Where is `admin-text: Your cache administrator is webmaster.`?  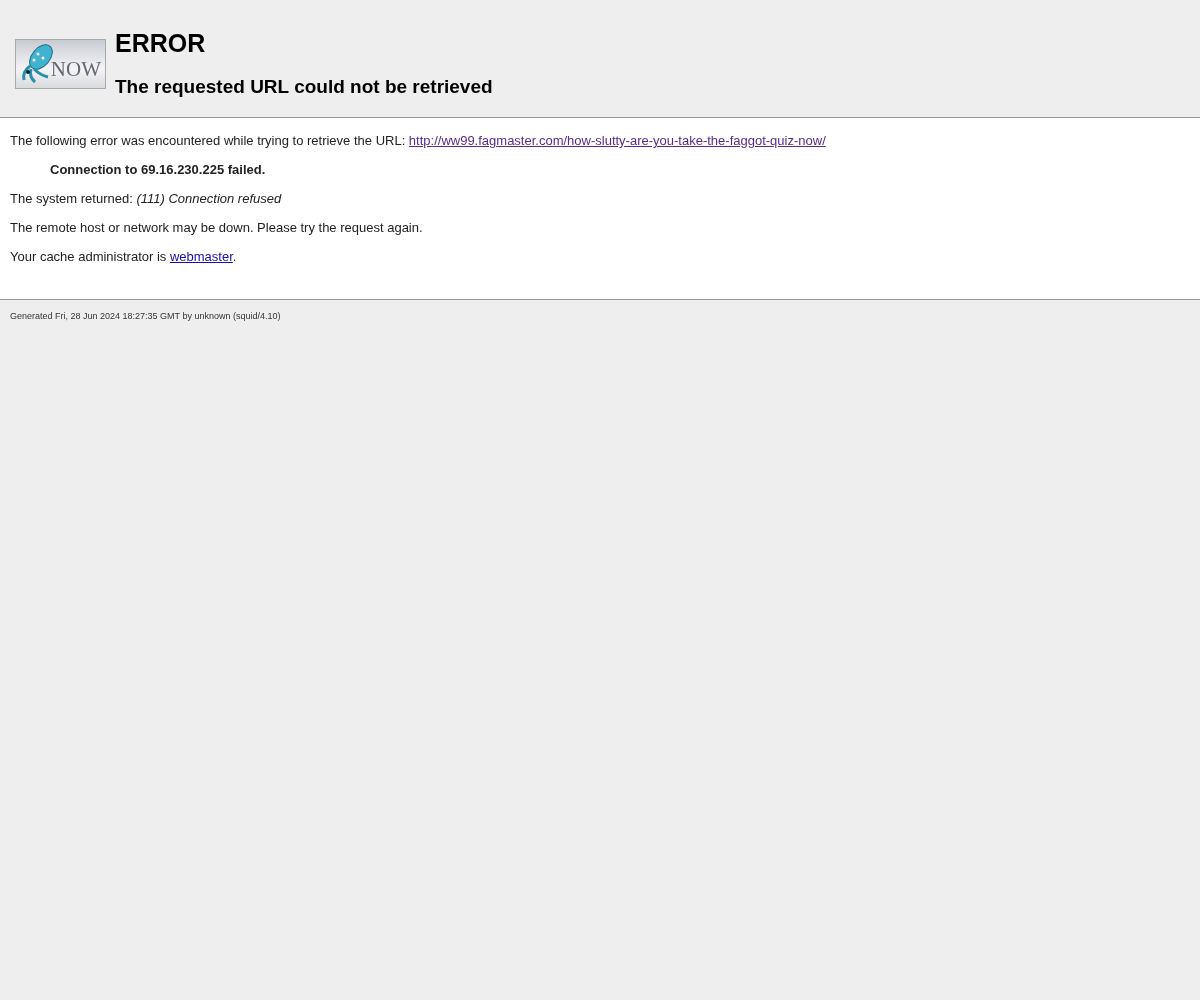
admin-text: Your cache administrator is webmaster. is located at coordinates (124, 256).